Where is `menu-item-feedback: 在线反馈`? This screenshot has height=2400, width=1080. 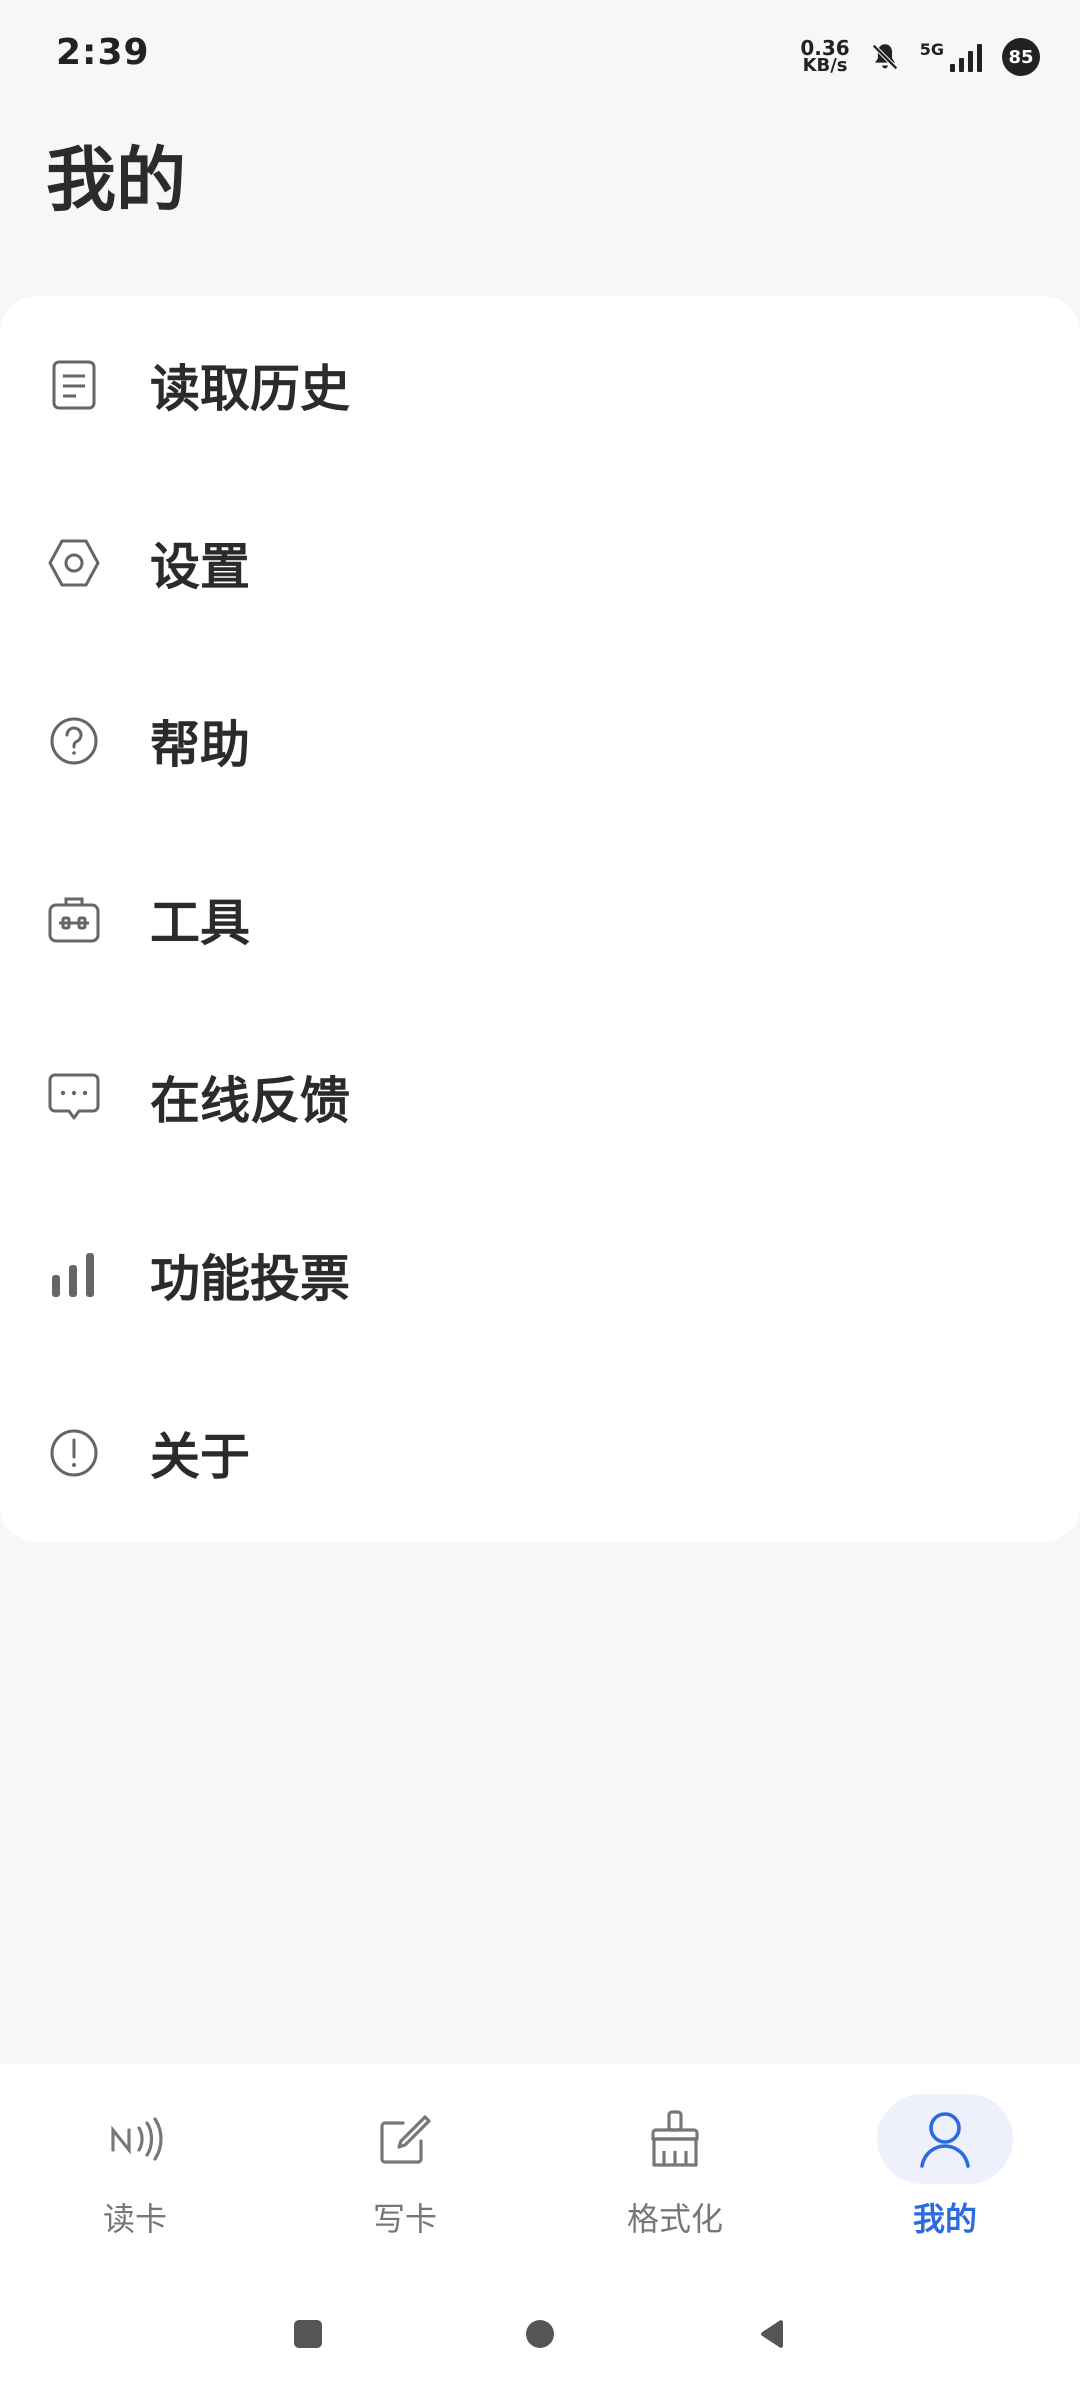 menu-item-feedback: 在线反馈 is located at coordinates (540, 1097).